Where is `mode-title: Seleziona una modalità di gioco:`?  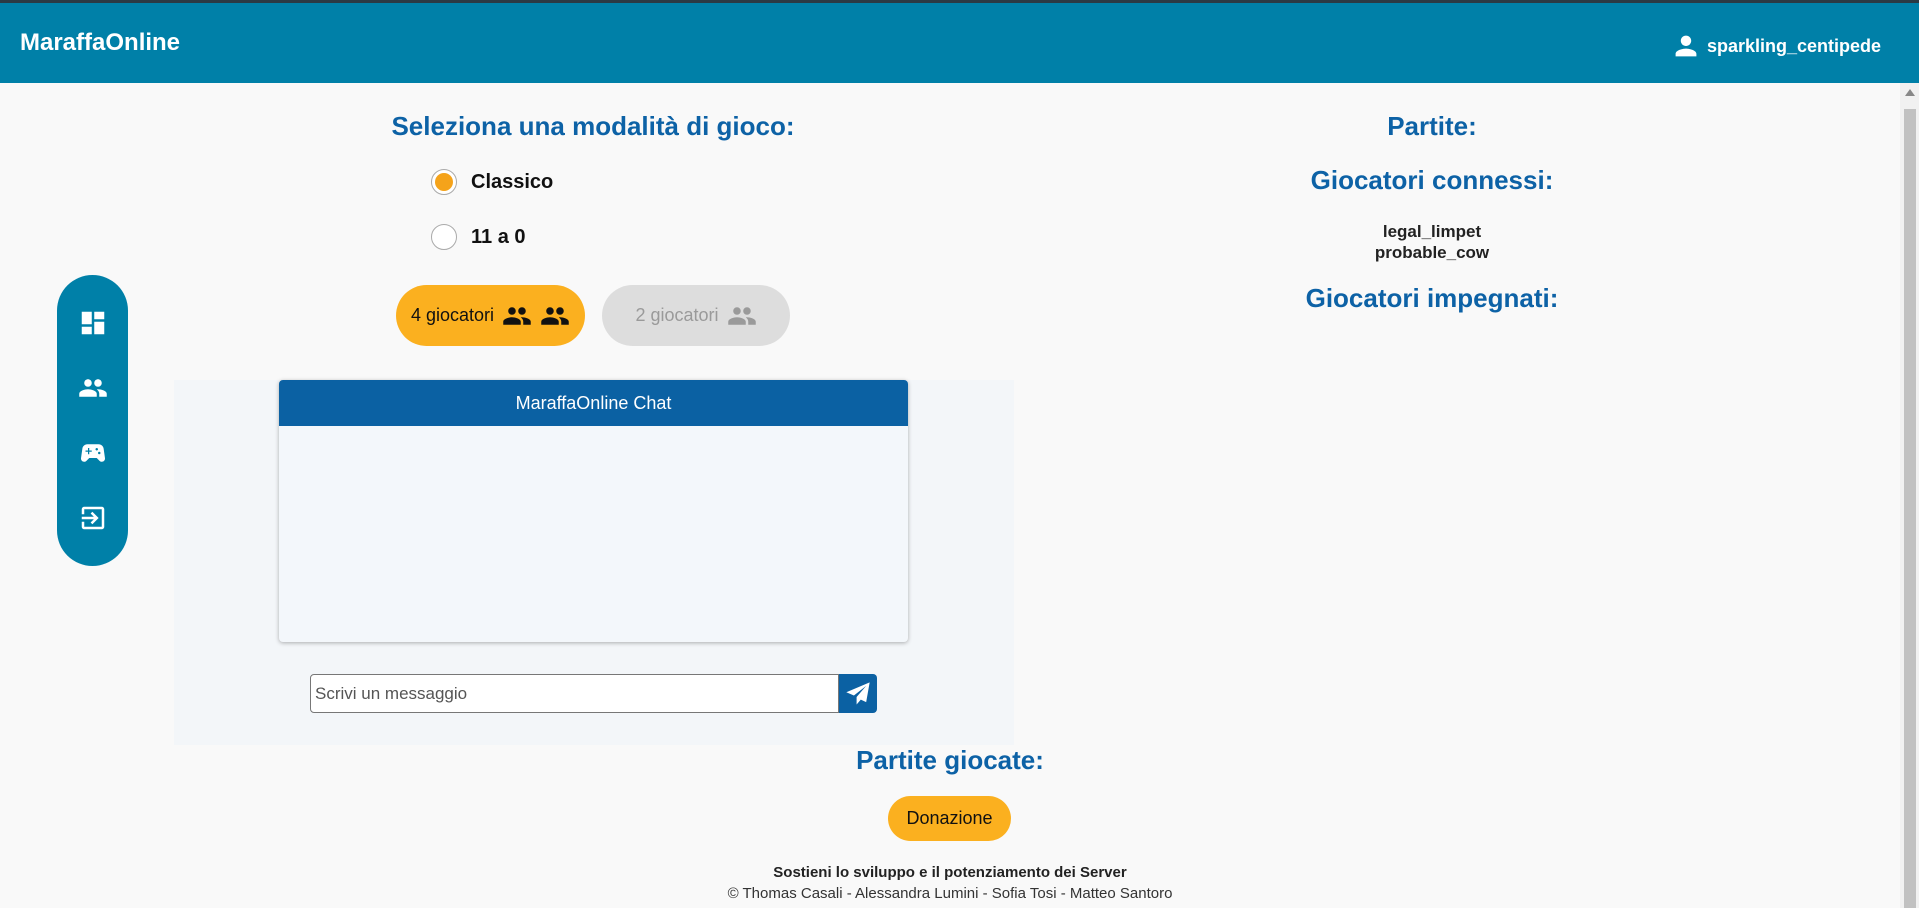
mode-title: Seleziona una modalità di gioco: is located at coordinates (593, 126).